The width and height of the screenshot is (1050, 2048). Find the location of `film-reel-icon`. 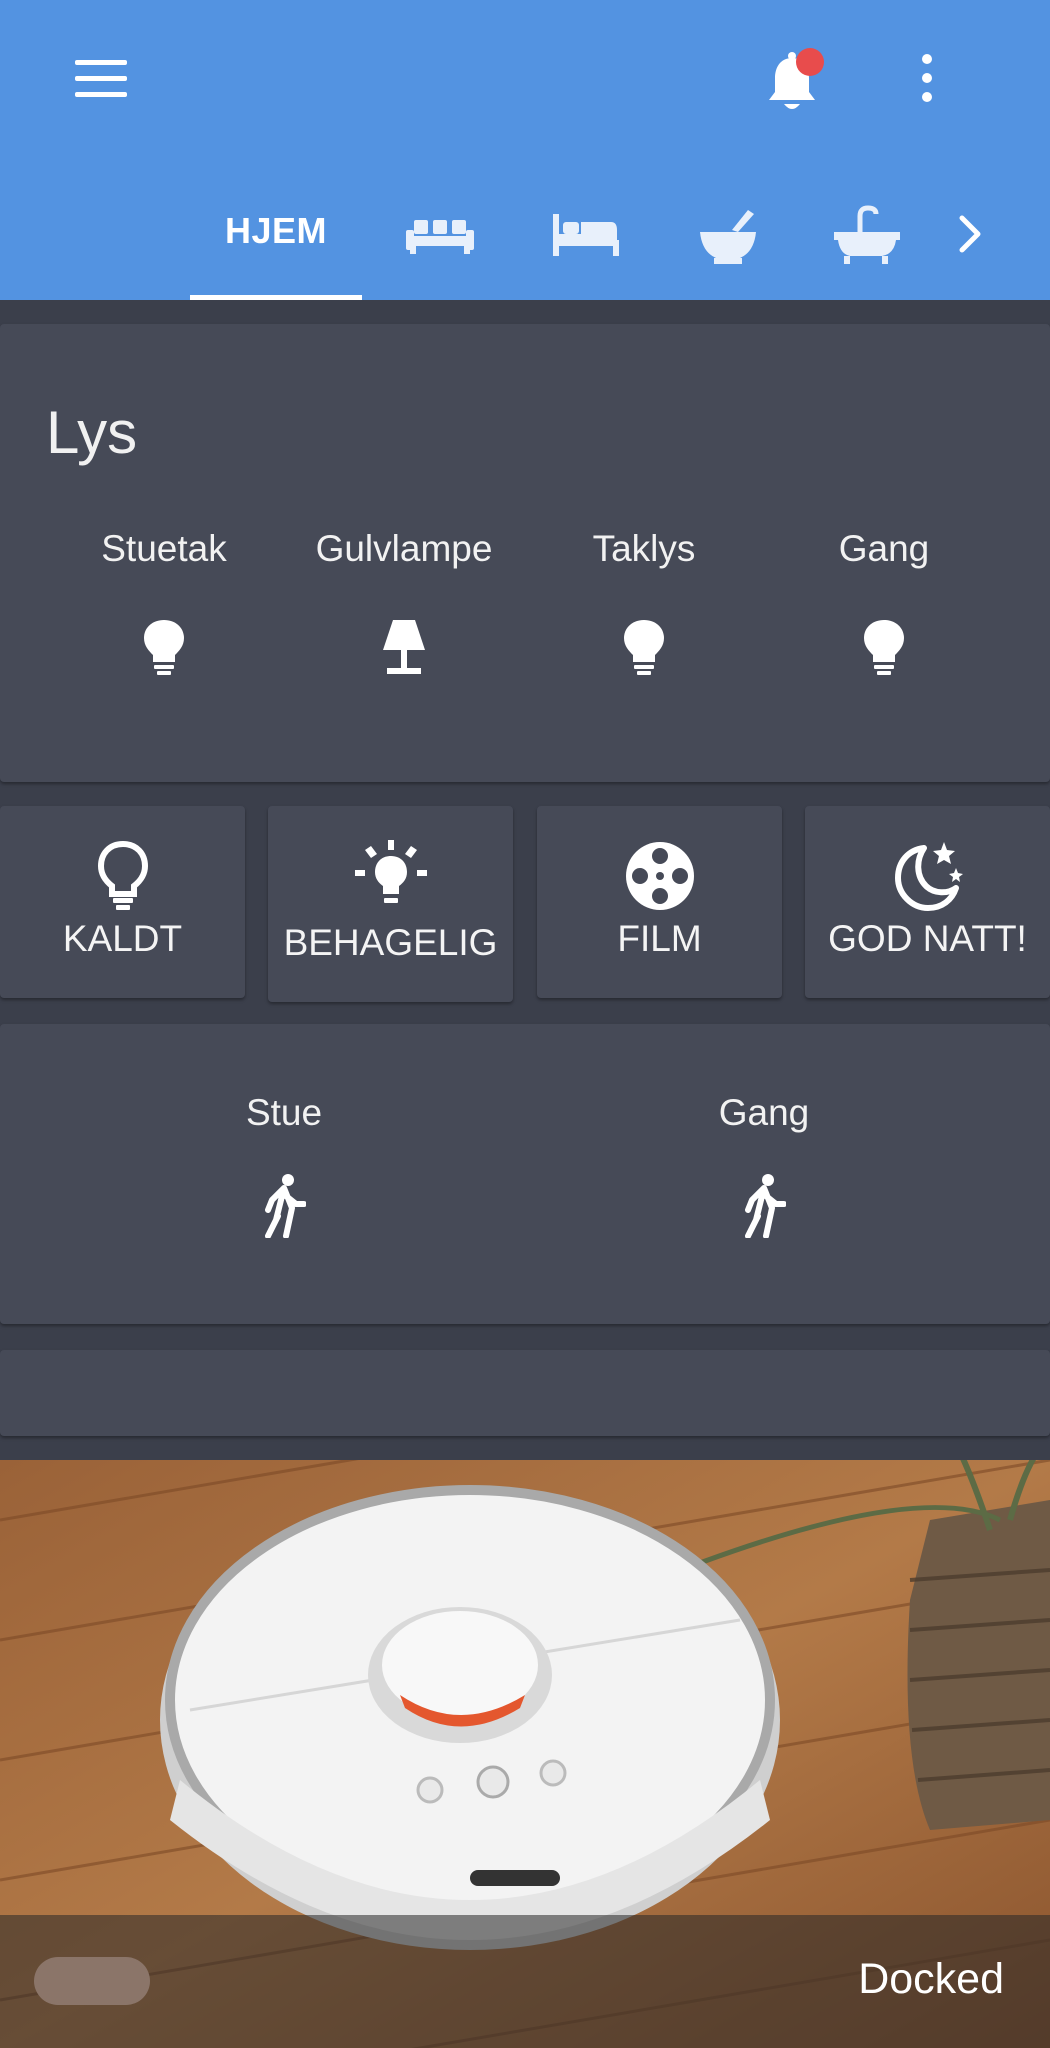

film-reel-icon is located at coordinates (659, 876).